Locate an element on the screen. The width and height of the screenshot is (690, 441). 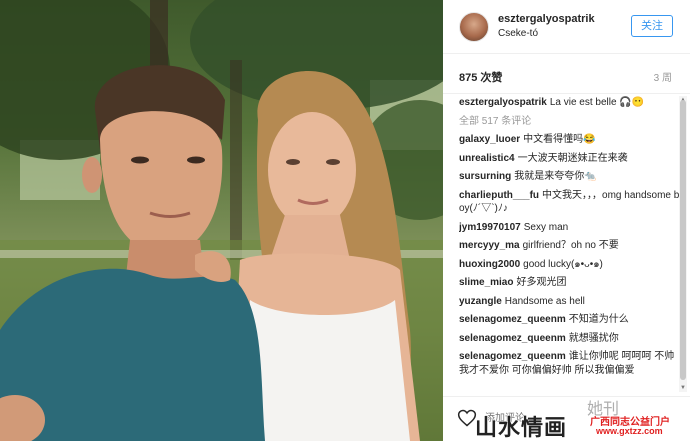
comment-item: huoxing2000 good lucky(๑•ᴗ•๑) is located at coordinates (570, 265).